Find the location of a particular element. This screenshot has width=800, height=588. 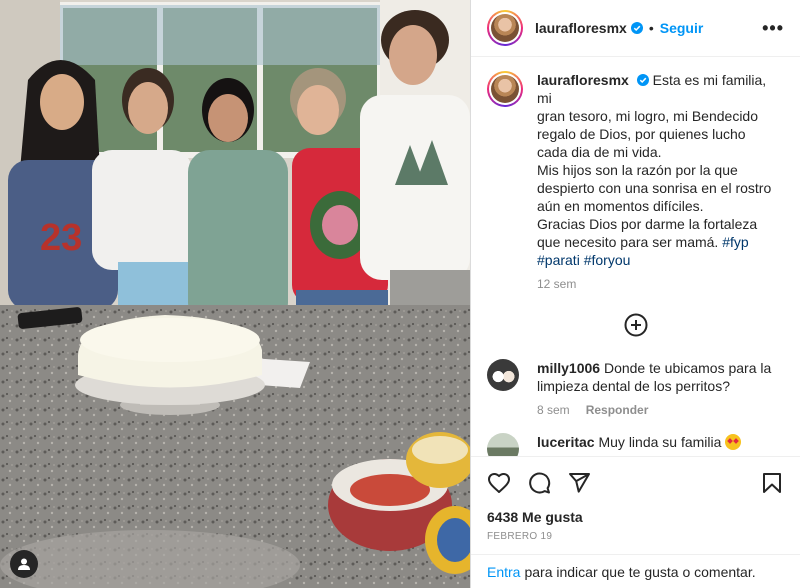

user-icon is located at coordinates (24, 564).